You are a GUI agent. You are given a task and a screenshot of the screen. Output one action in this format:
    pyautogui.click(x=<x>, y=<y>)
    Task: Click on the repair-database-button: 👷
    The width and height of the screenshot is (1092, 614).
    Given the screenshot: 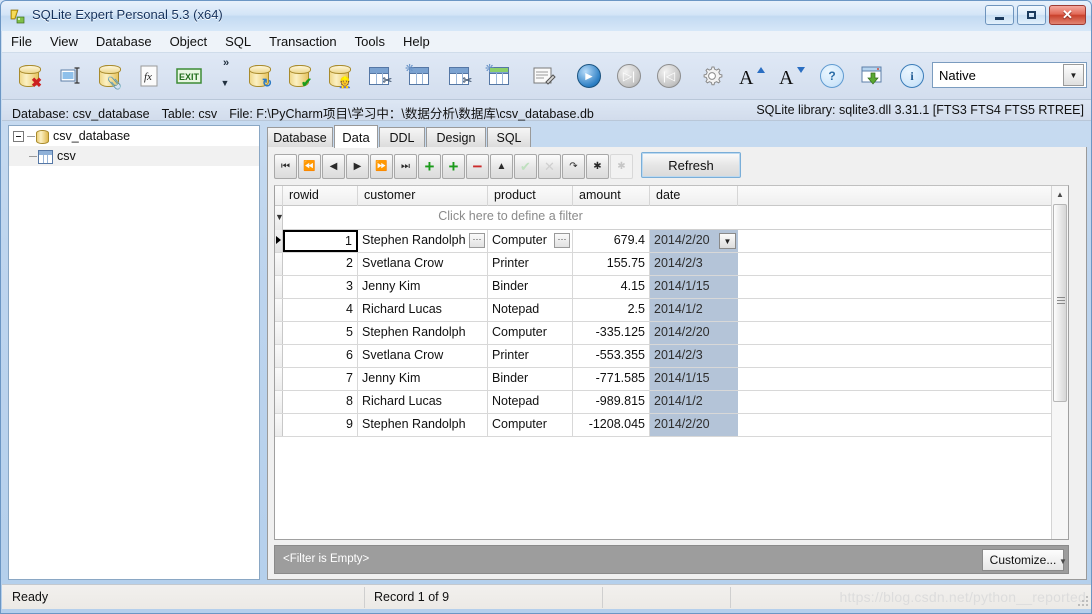 What is the action you would take?
    pyautogui.click(x=339, y=76)
    